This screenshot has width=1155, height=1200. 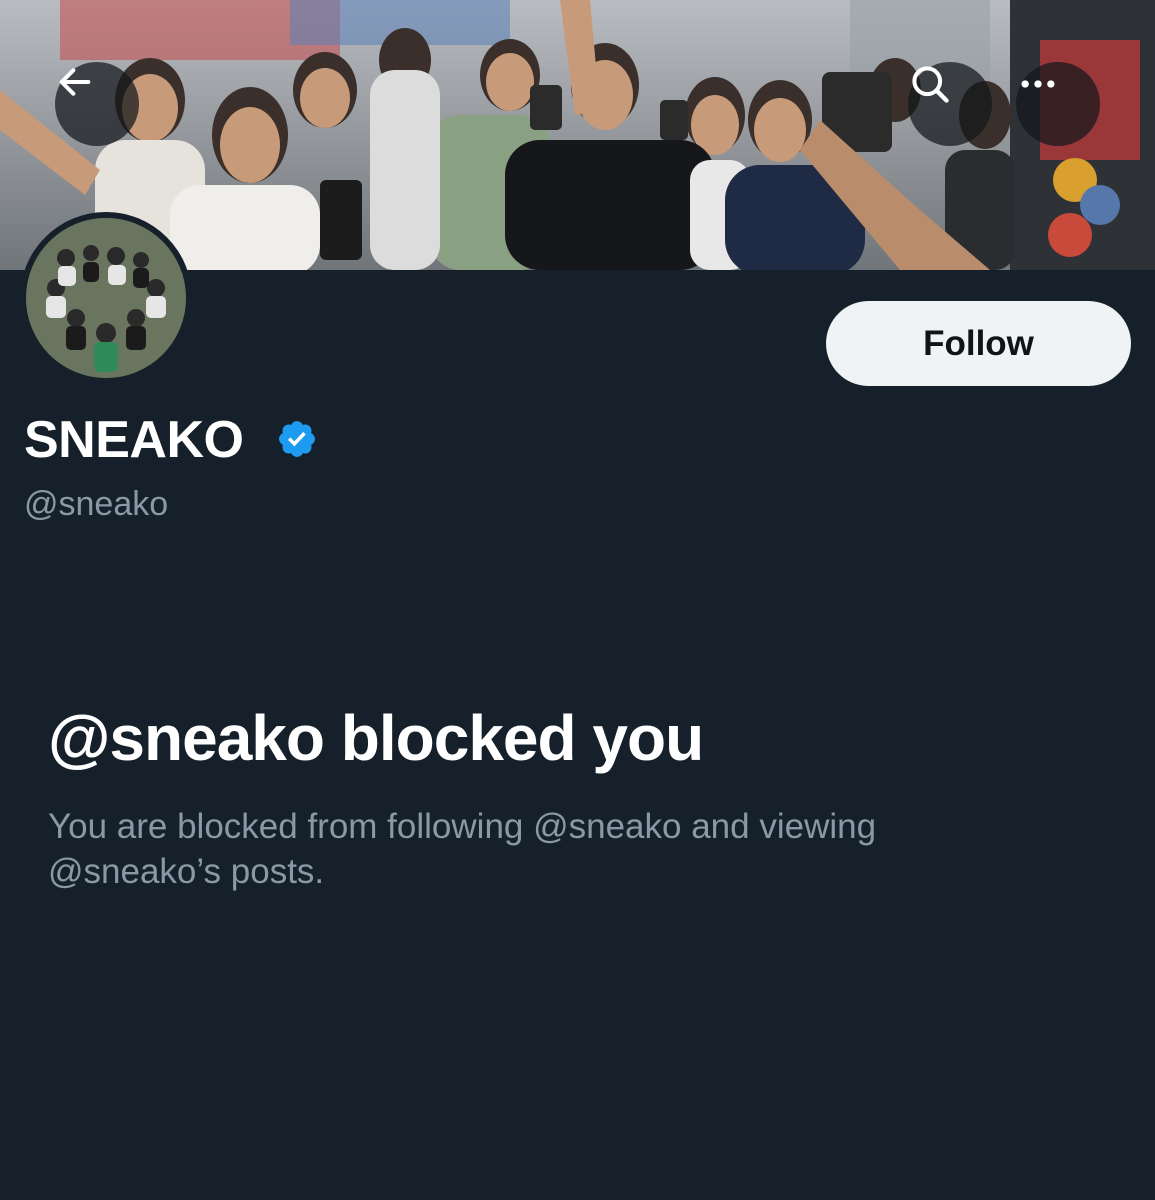 What do you see at coordinates (297, 439) in the screenshot?
I see `verified-badge-icon` at bounding box center [297, 439].